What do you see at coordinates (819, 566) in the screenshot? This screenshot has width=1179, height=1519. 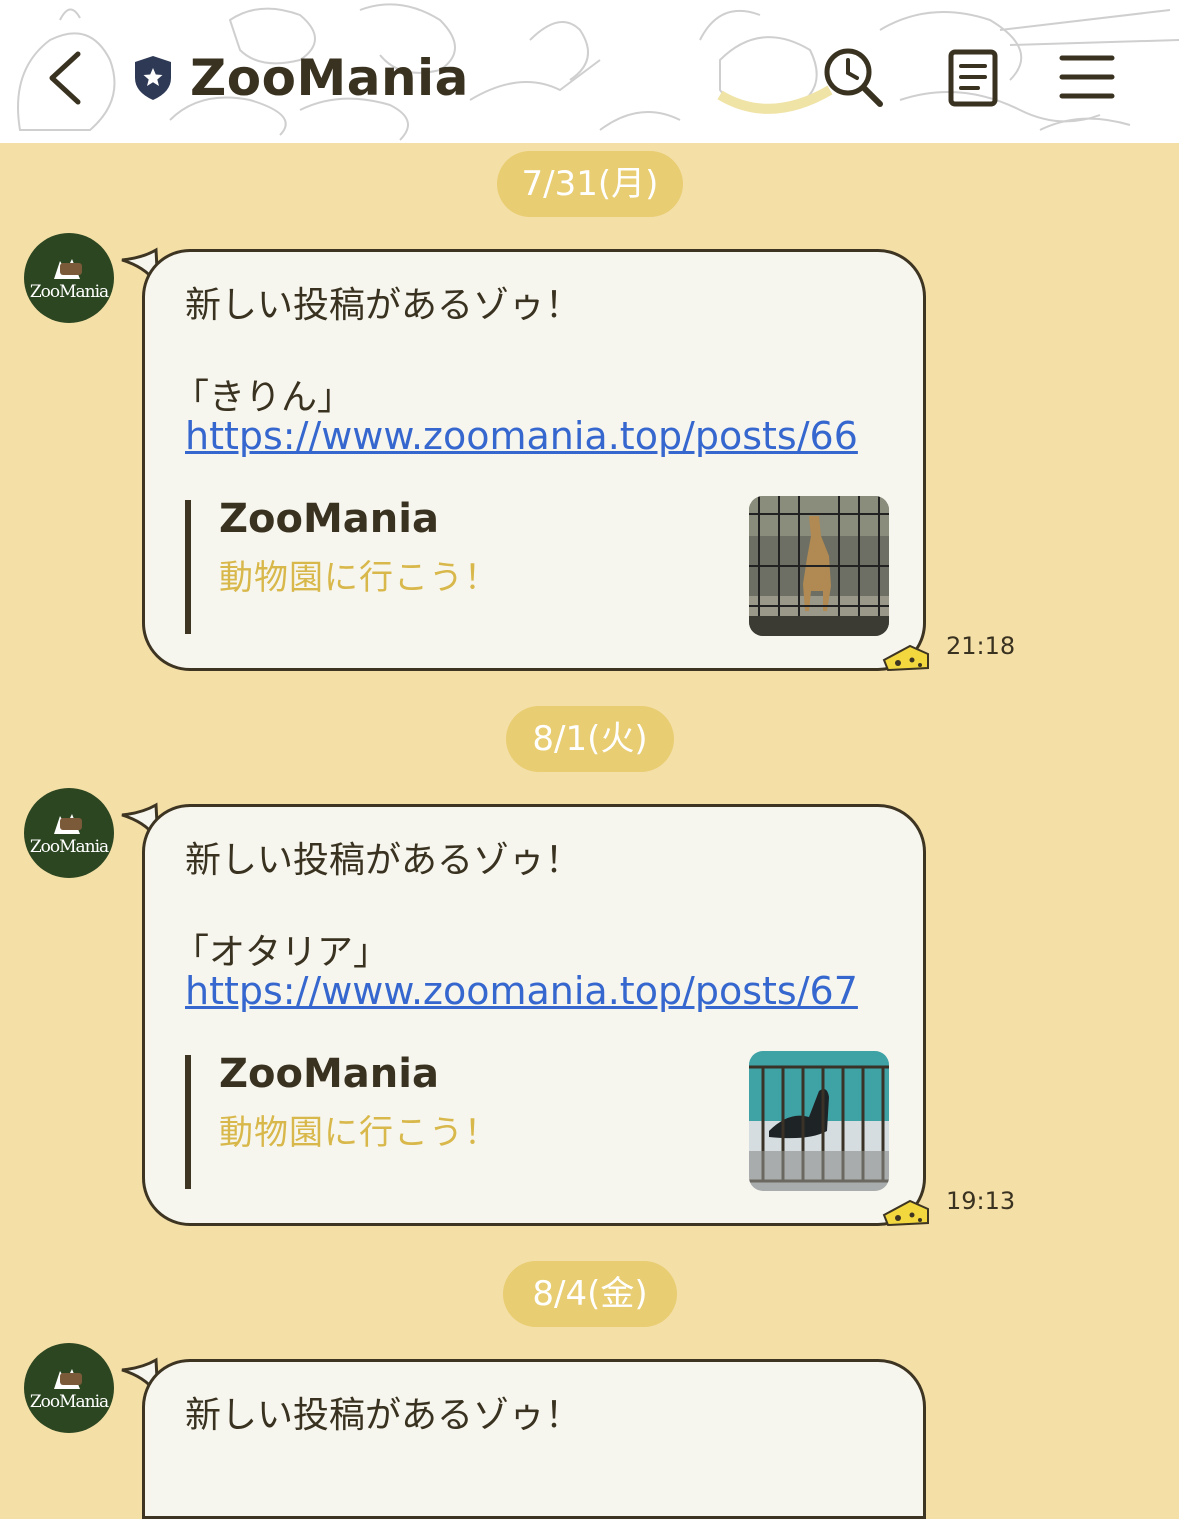 I see `giraffe-thumbnail` at bounding box center [819, 566].